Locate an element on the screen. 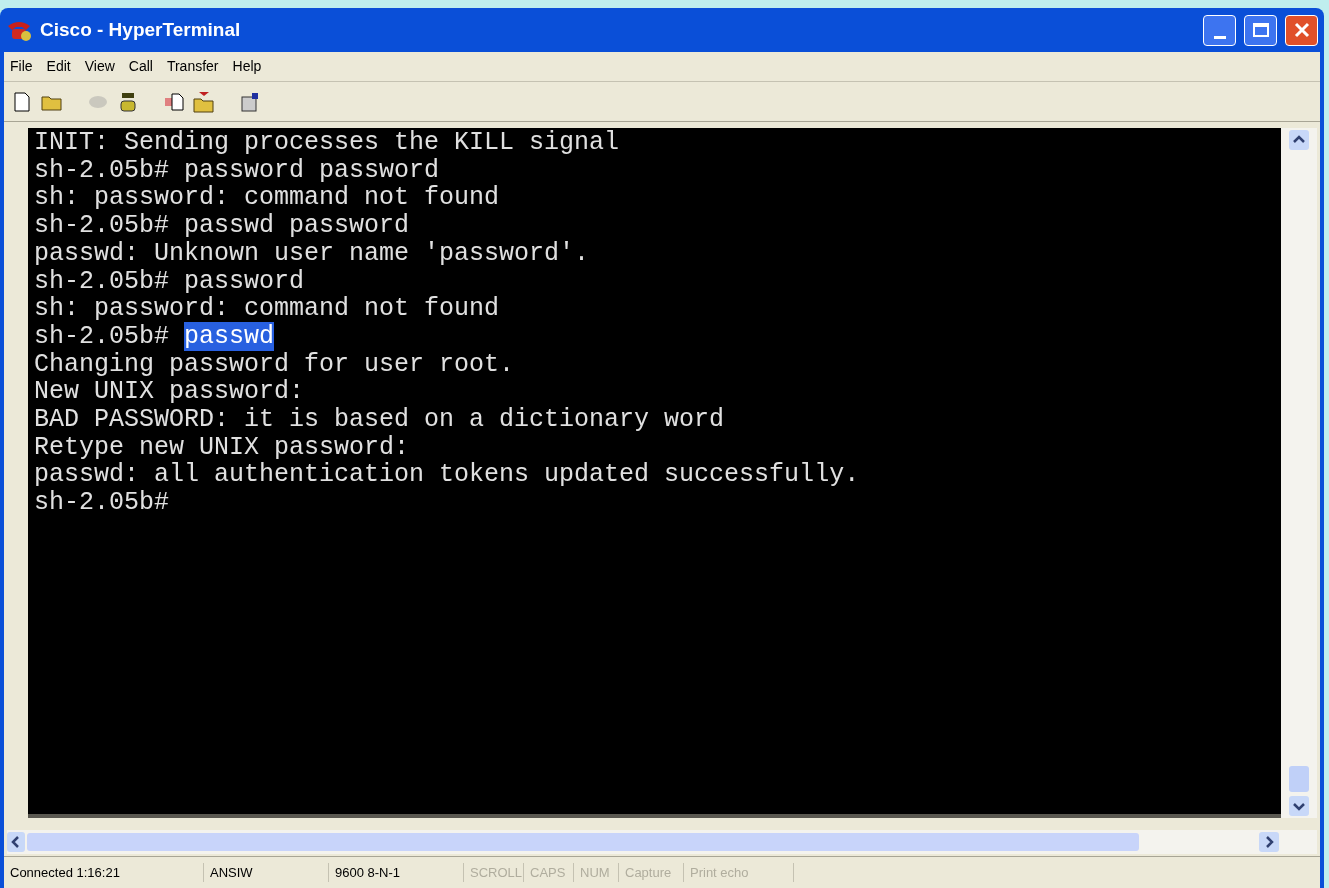 The height and width of the screenshot is (888, 1329). folder-icon is located at coordinates (204, 101).